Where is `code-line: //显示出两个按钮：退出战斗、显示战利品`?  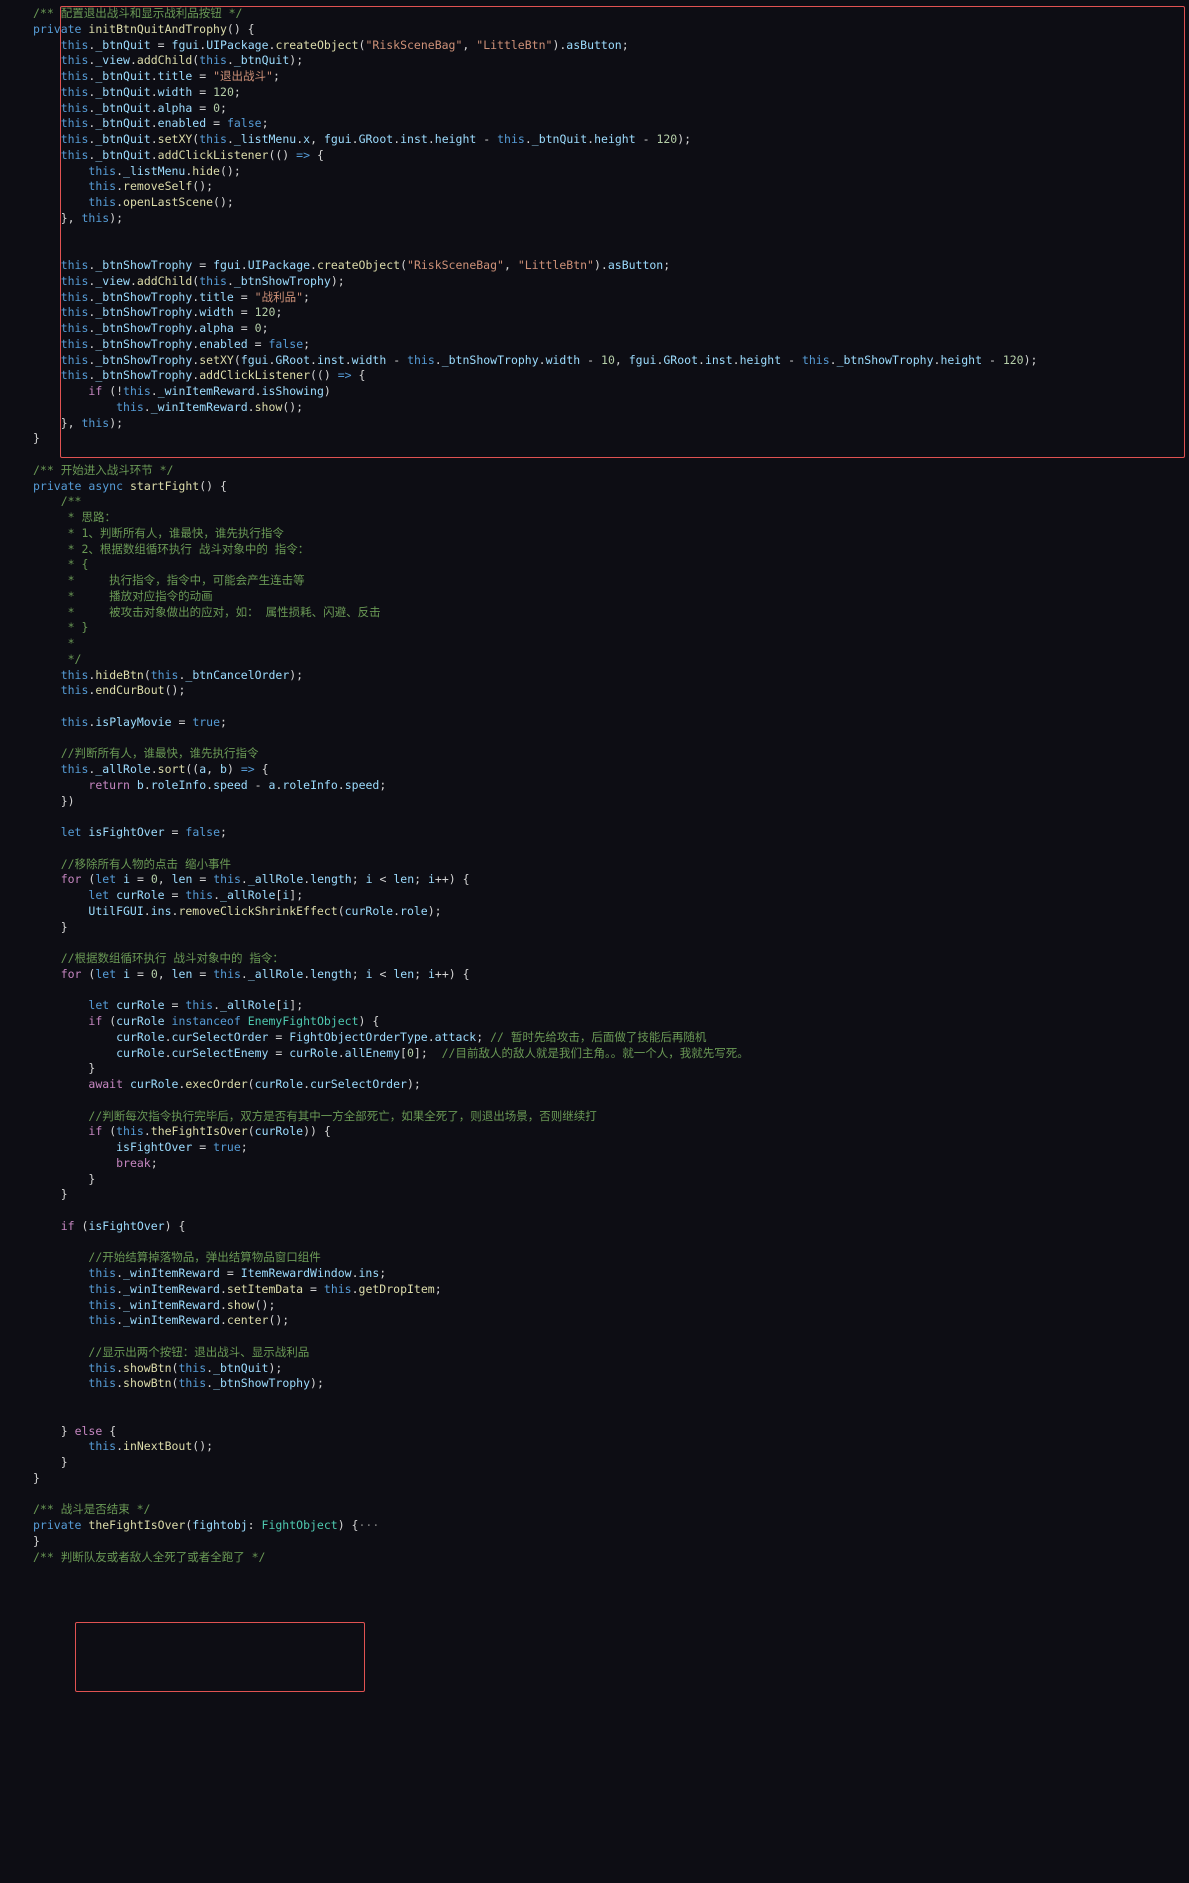
code-line: //显示出两个按钮：退出战斗、显示战利品 is located at coordinates (594, 1353).